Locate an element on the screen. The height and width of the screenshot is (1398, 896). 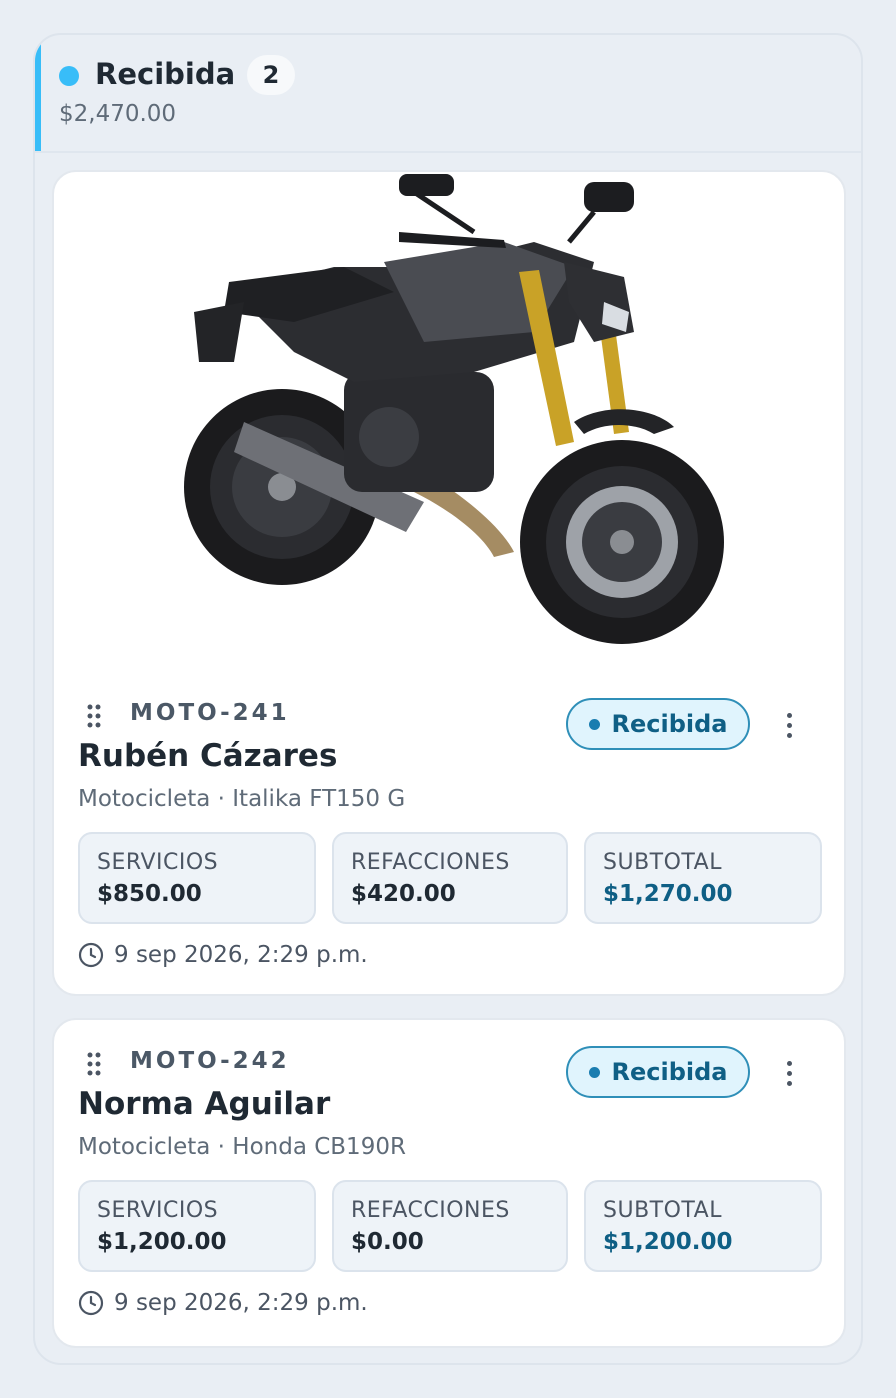
stat-servicios: SERVICIOS $1,200.00 is located at coordinates (197, 1226).